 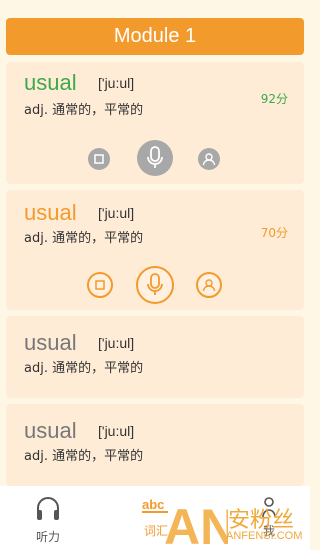 I want to click on score-badge: 70分, so click(x=274, y=233).